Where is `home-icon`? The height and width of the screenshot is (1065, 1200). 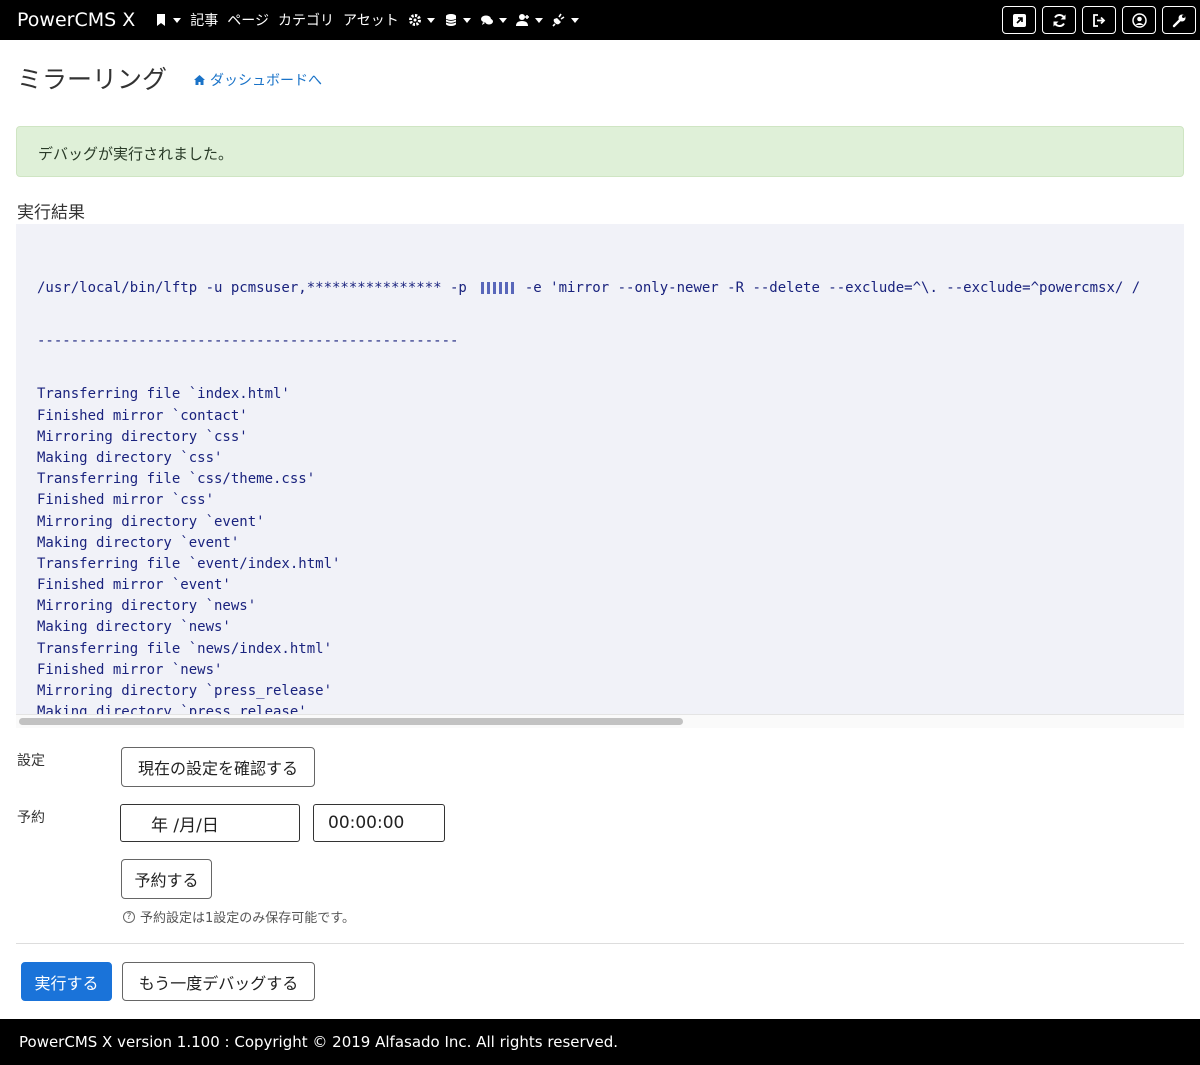 home-icon is located at coordinates (199, 80).